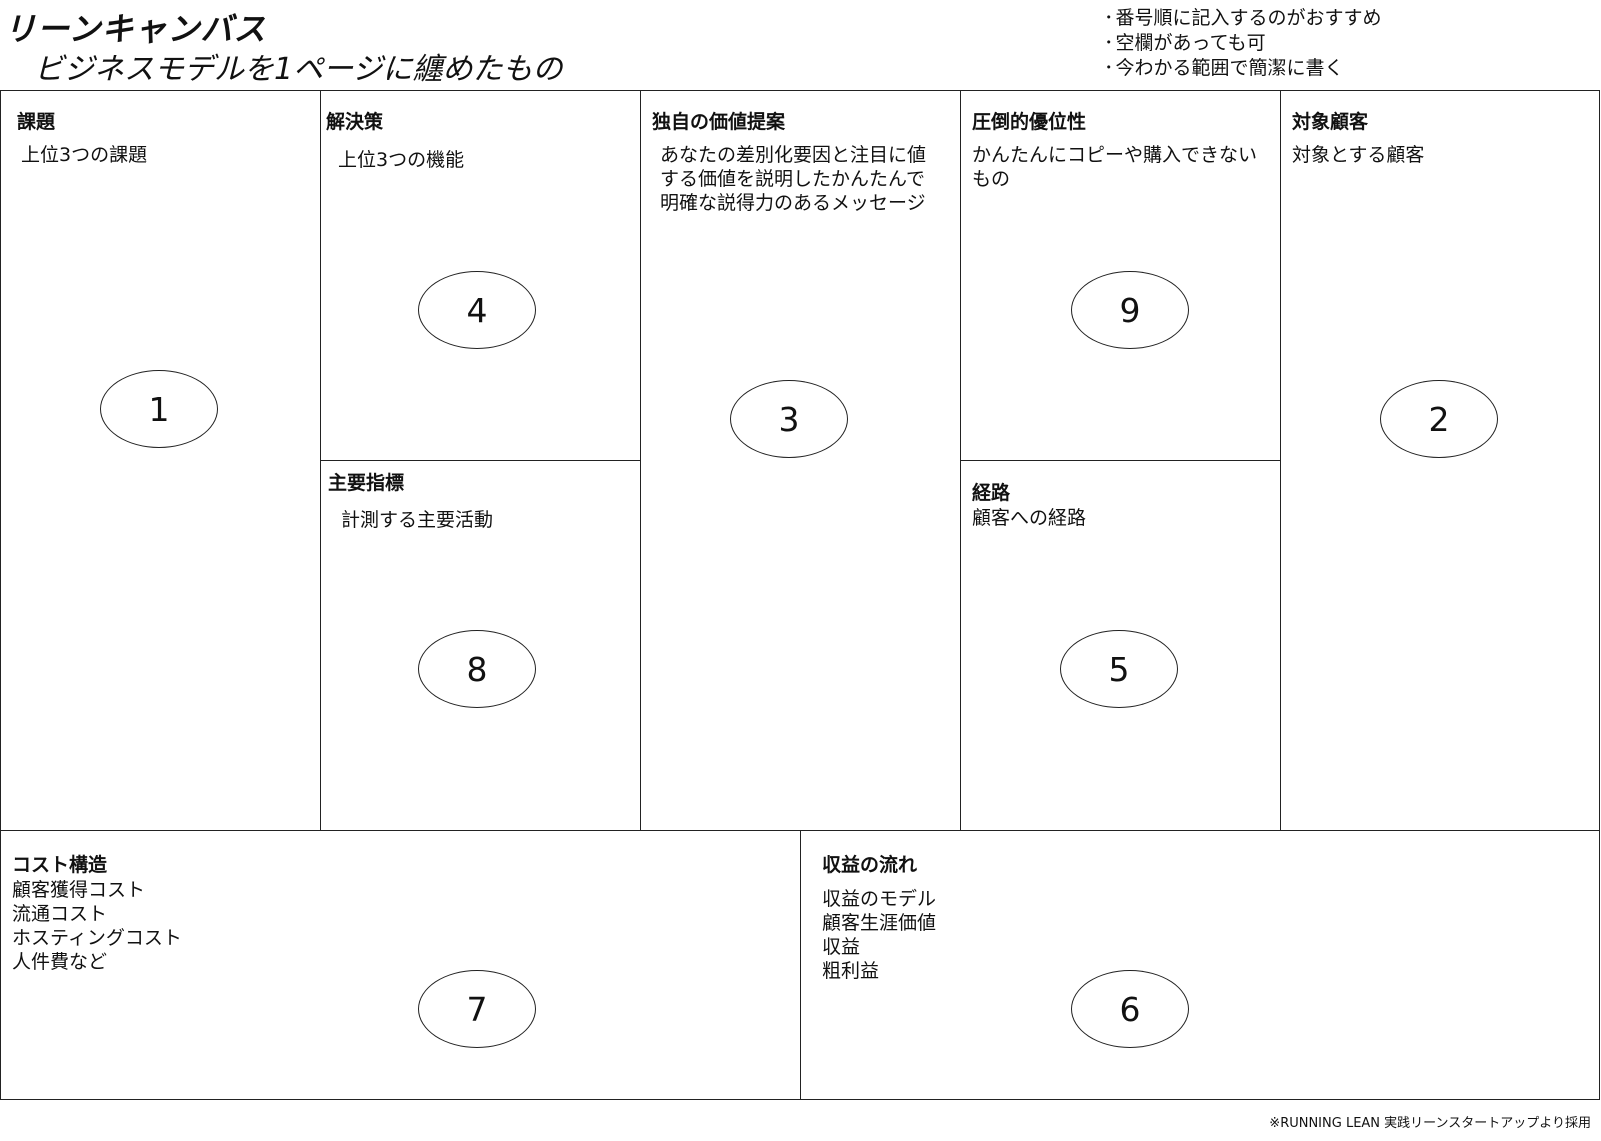 The image size is (1601, 1141). Describe the element at coordinates (480, 460) in the screenshot. I see `grid-line-split-solution` at that location.